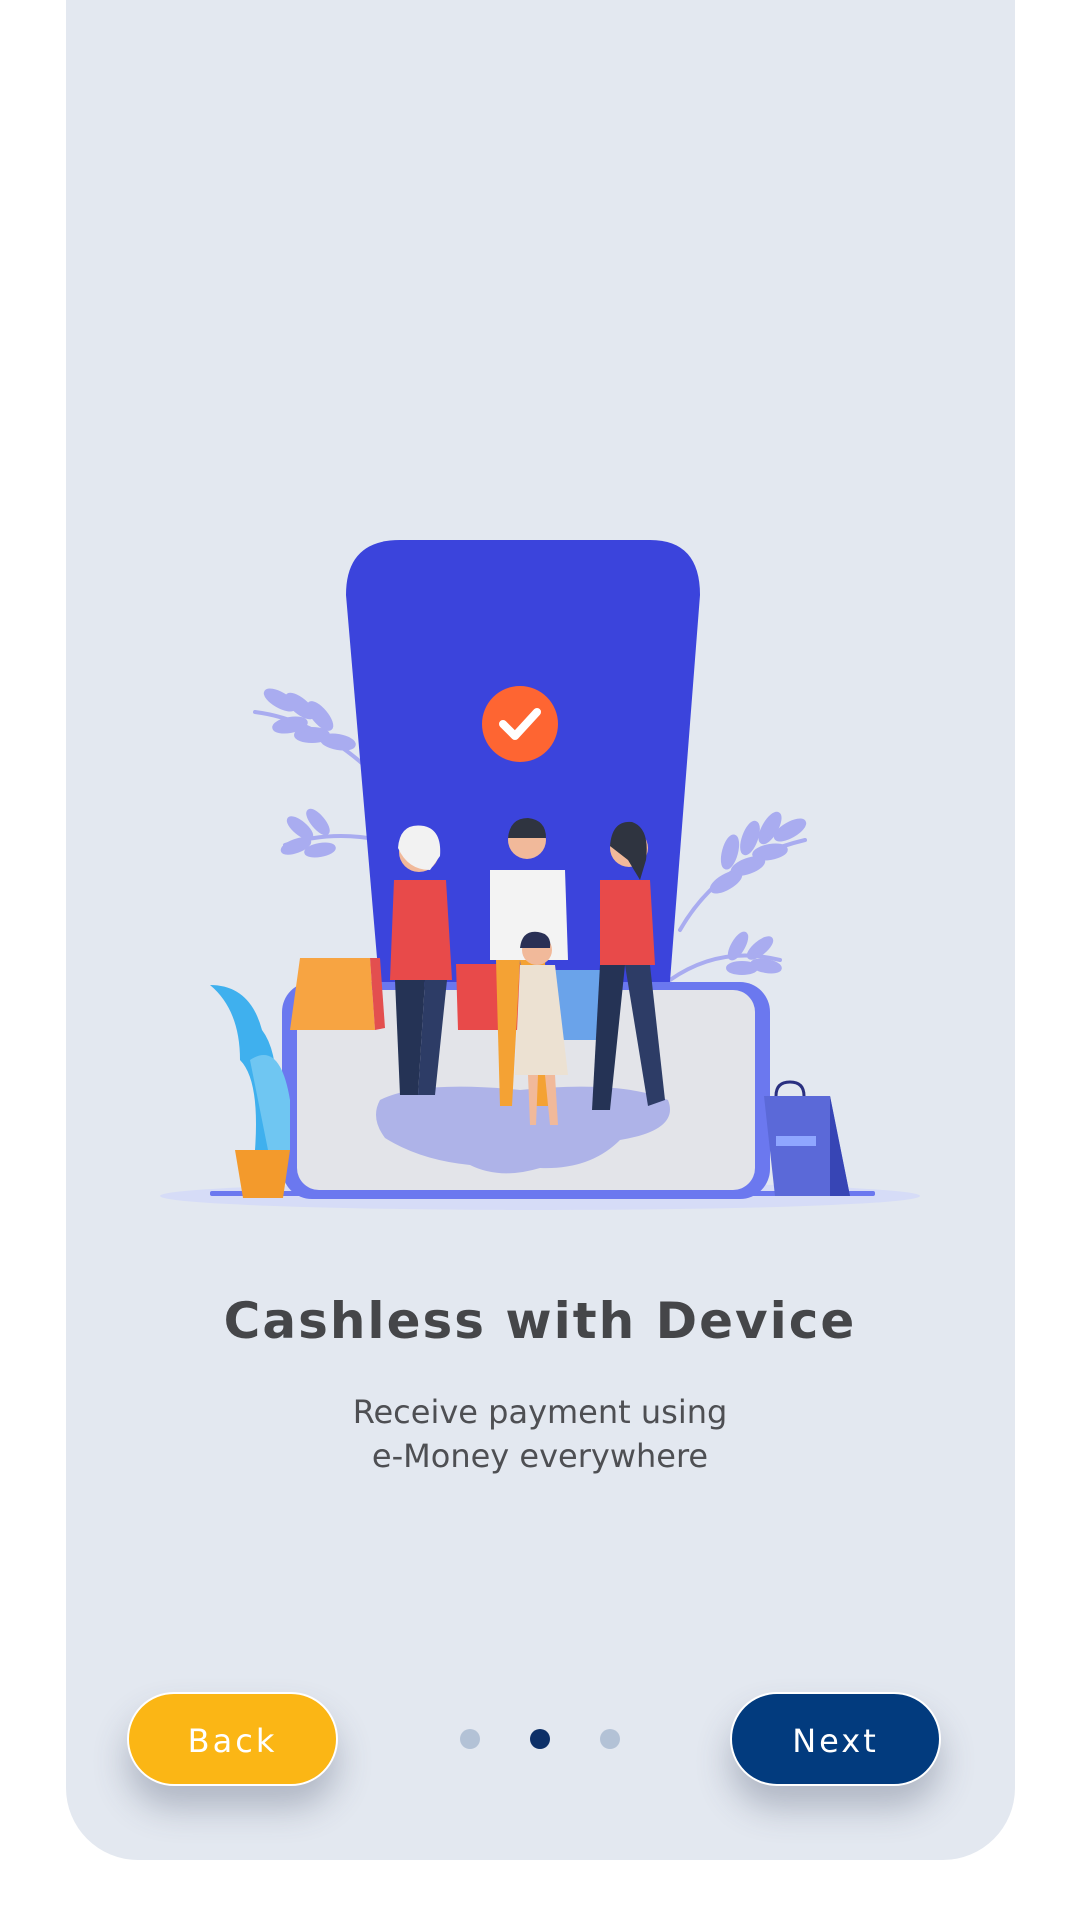 This screenshot has height=1920, width=1080. Describe the element at coordinates (540, 1456) in the screenshot. I see `subtitle-line-2: e-Money everywhere` at that location.